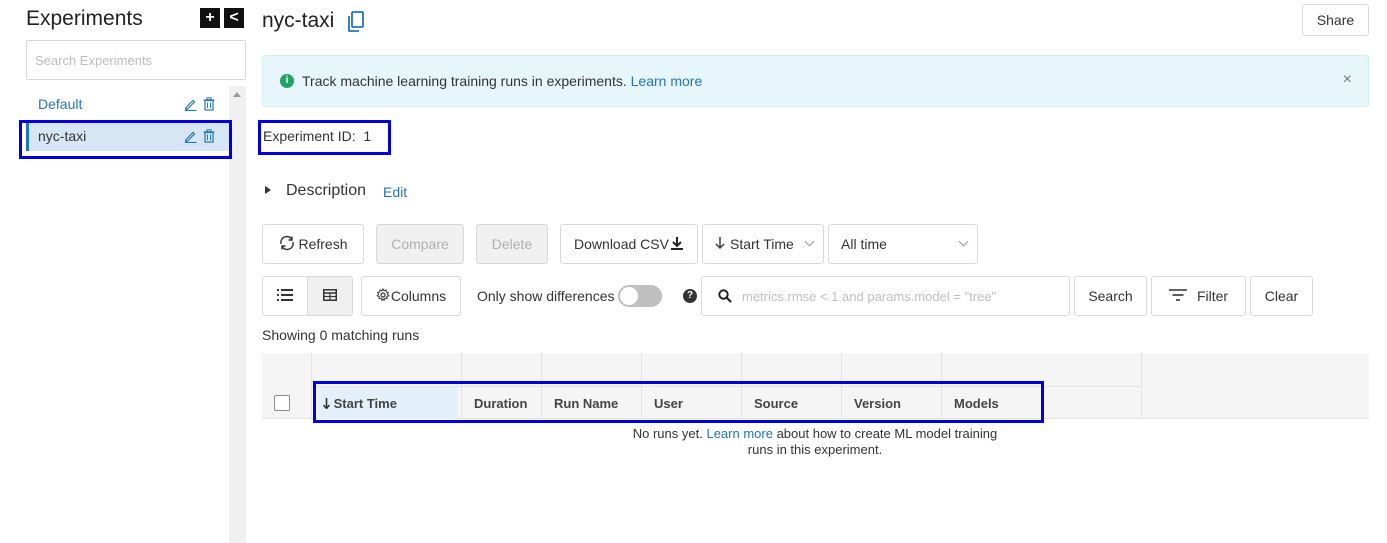  What do you see at coordinates (237, 94) in the screenshot?
I see `scroll-up-arrow-icon` at bounding box center [237, 94].